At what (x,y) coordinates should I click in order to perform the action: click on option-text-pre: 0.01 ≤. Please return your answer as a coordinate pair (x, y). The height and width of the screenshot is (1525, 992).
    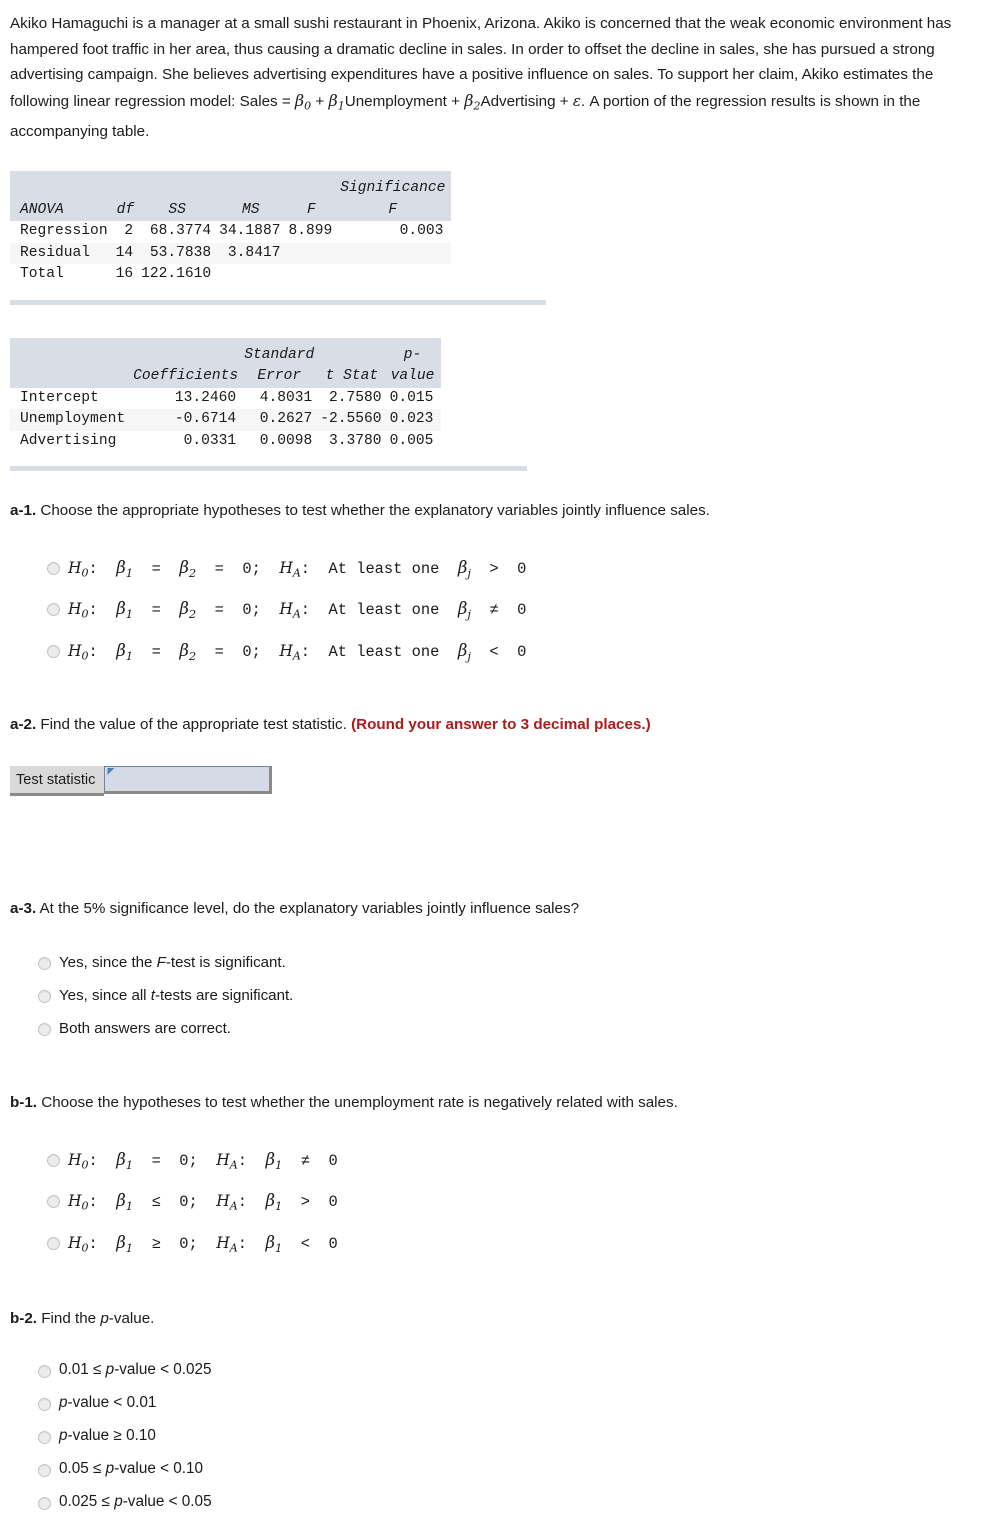
    Looking at the image, I should click on (82, 1369).